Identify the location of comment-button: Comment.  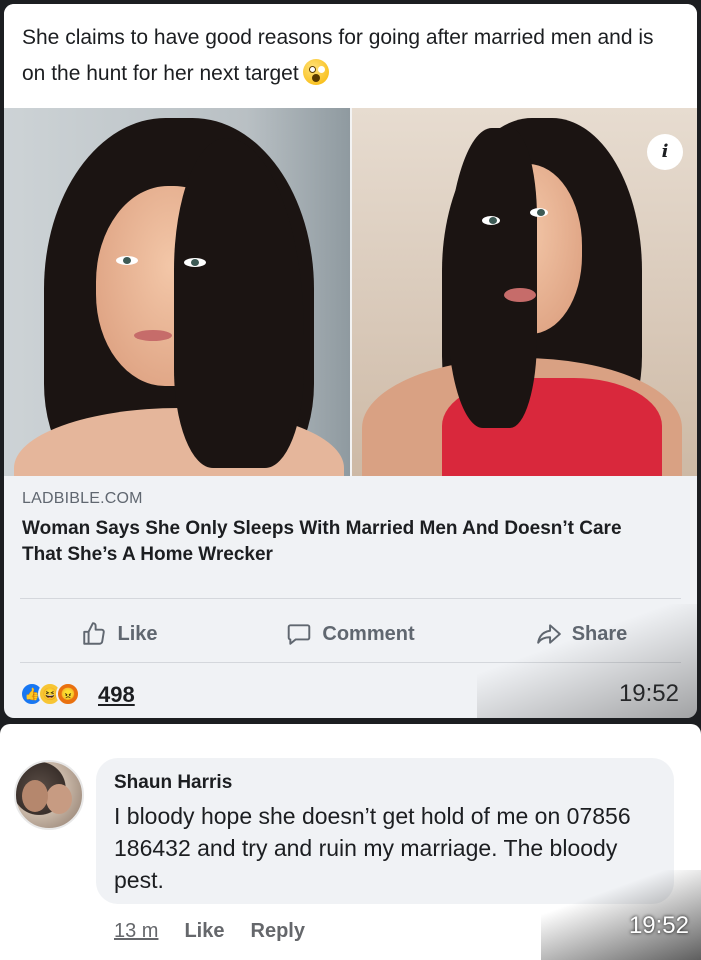
(350, 634).